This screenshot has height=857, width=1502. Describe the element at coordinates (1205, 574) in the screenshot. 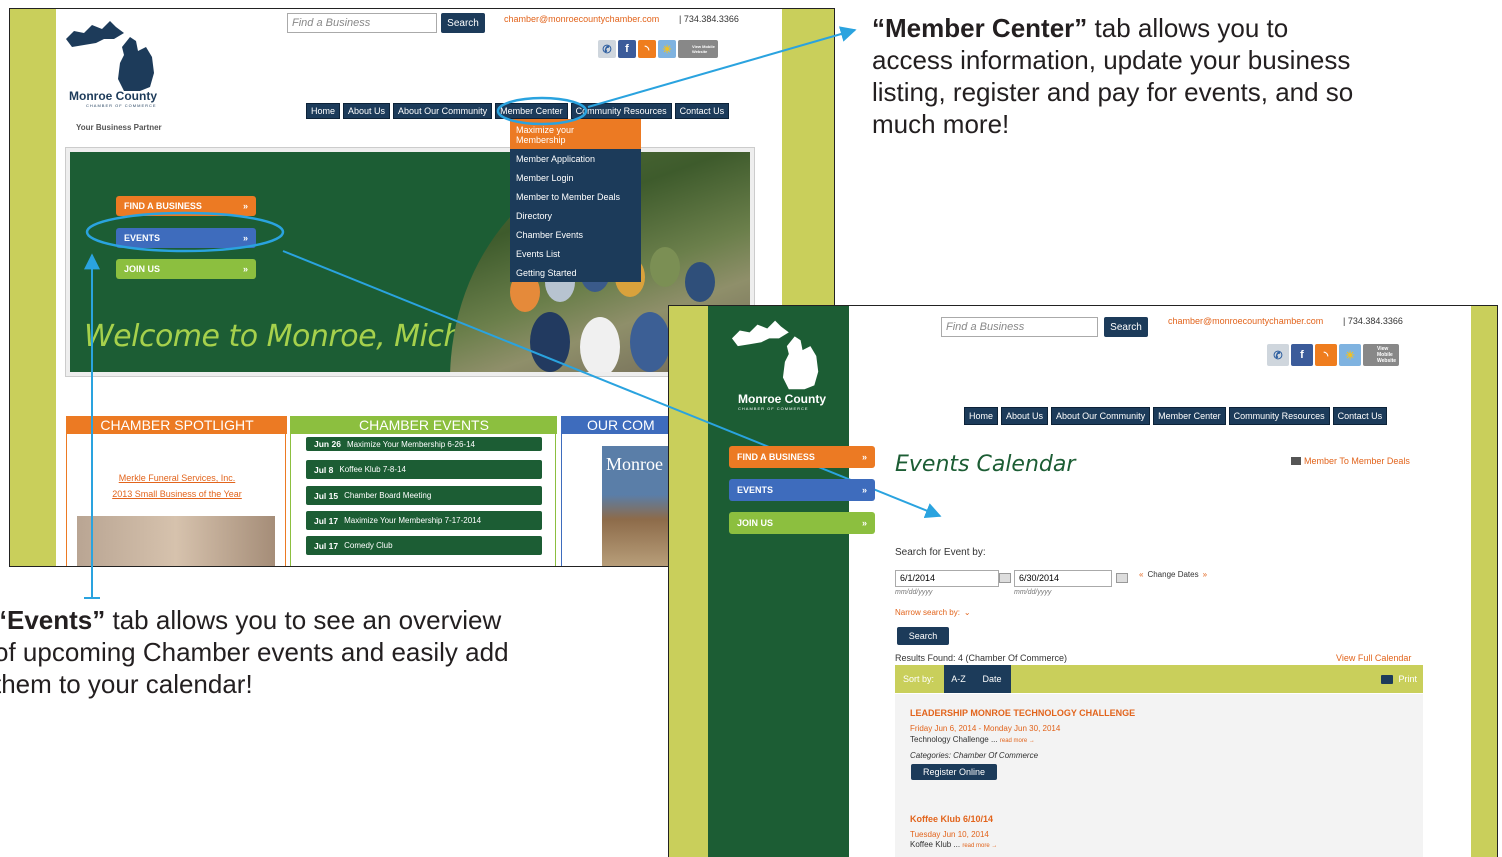

I see `chevron-right-icon: »` at that location.